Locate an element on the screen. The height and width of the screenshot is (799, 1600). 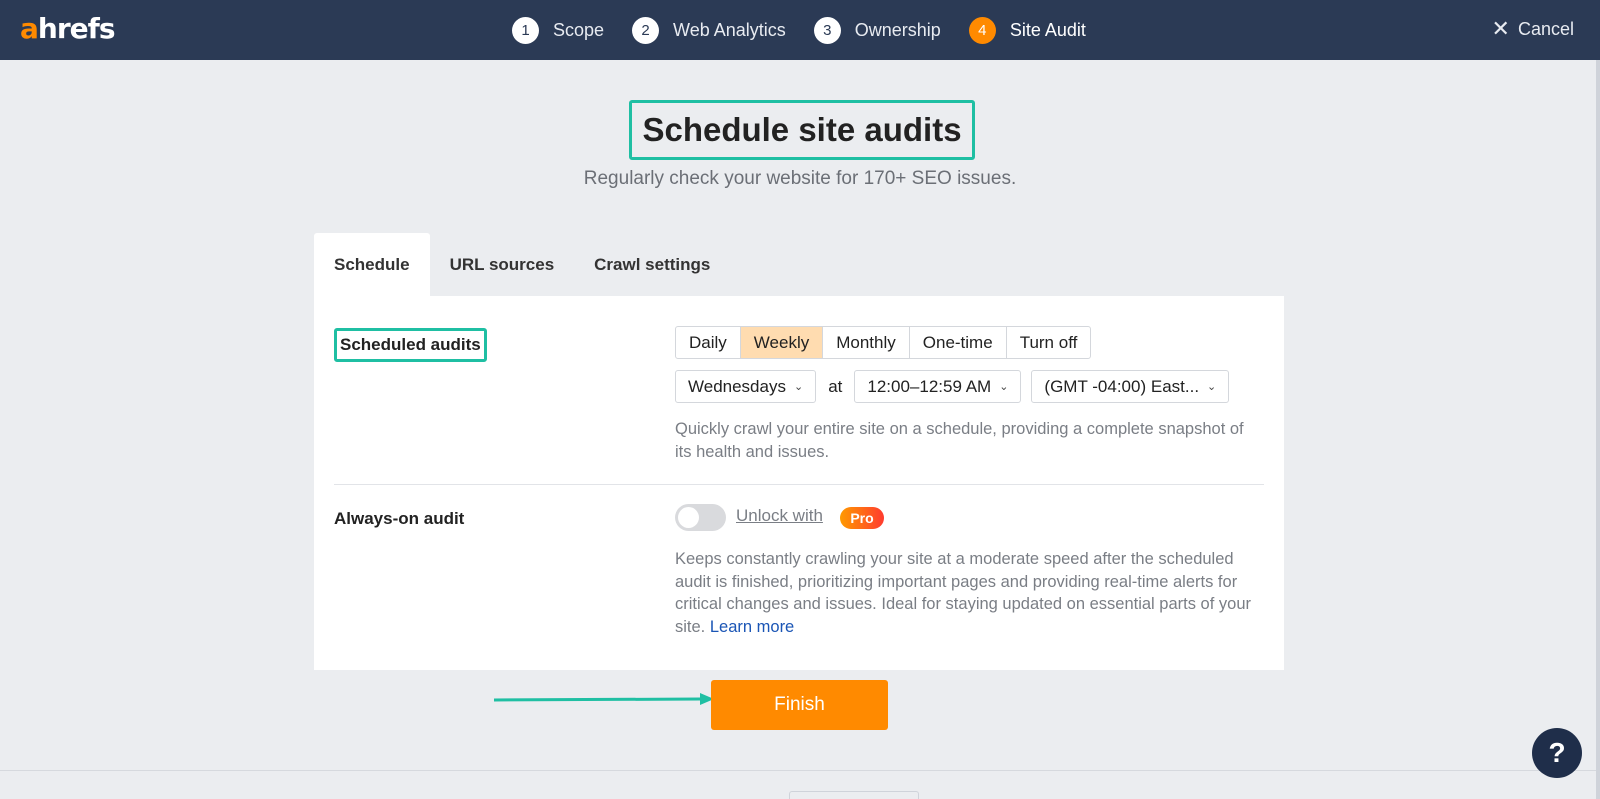
step-number: 4 is located at coordinates (982, 30).